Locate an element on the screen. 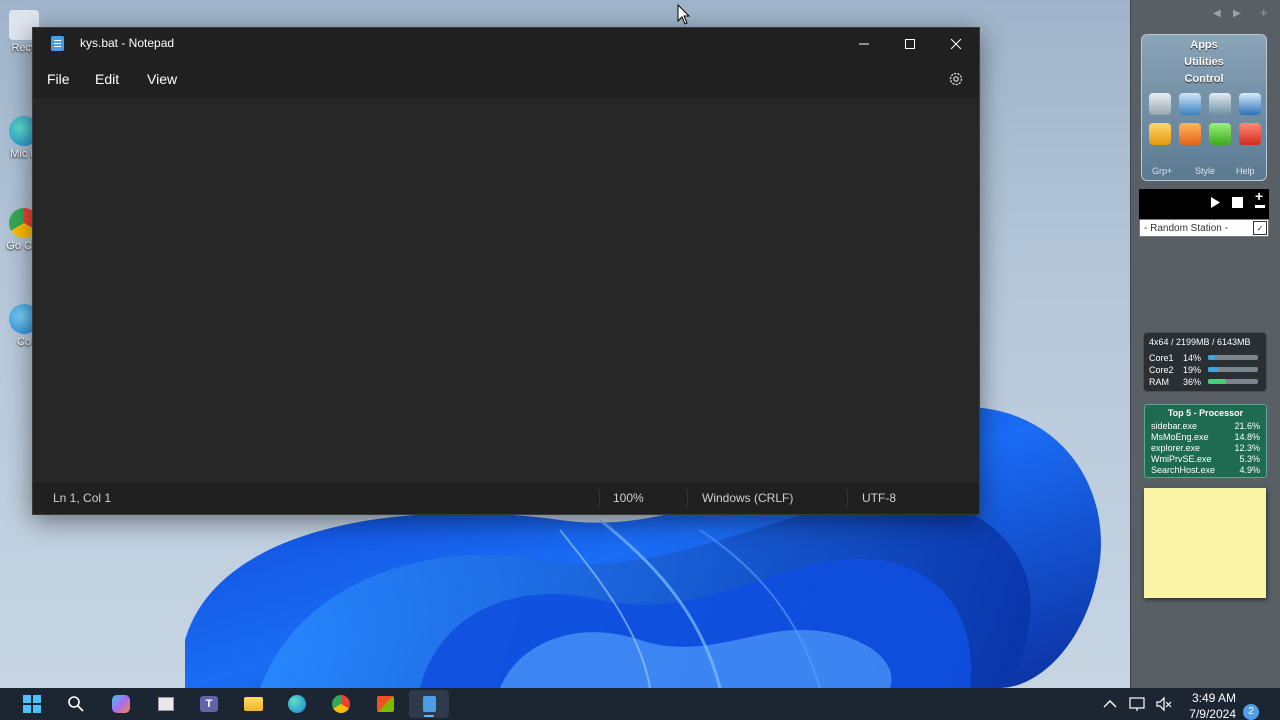  cpu-header: 4x64 / 2199MB / 6143MB is located at coordinates (1200, 342).